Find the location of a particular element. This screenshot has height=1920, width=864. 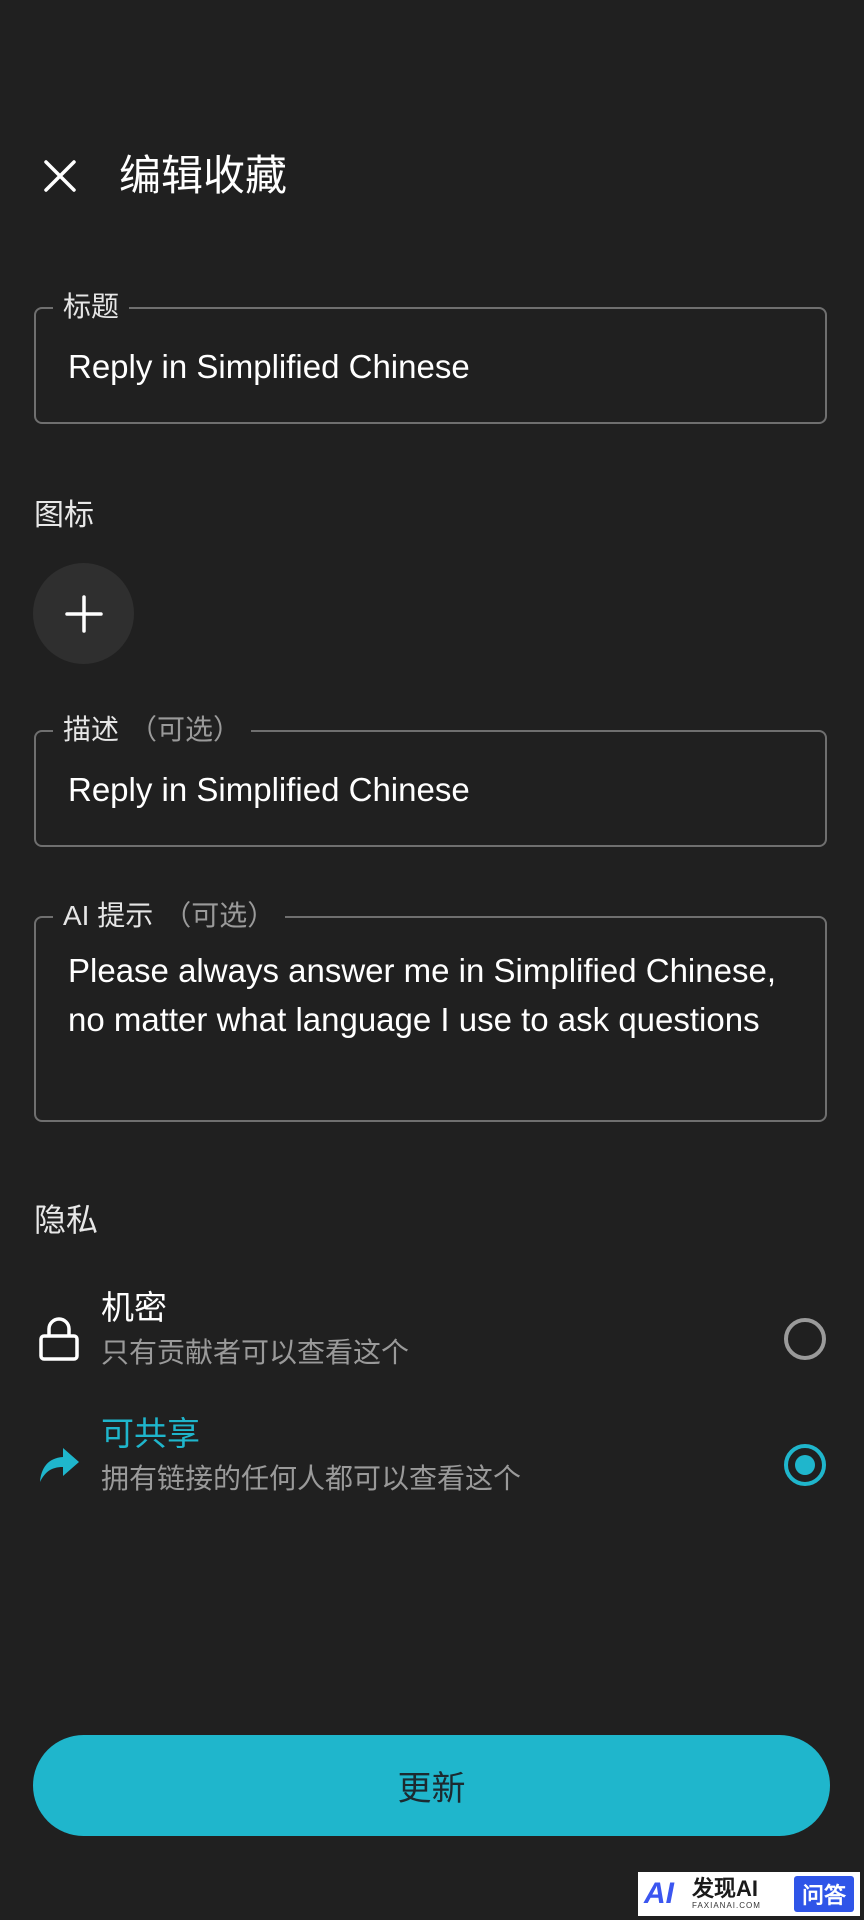

description-field-label: 描述 （可选） is located at coordinates (152, 730).